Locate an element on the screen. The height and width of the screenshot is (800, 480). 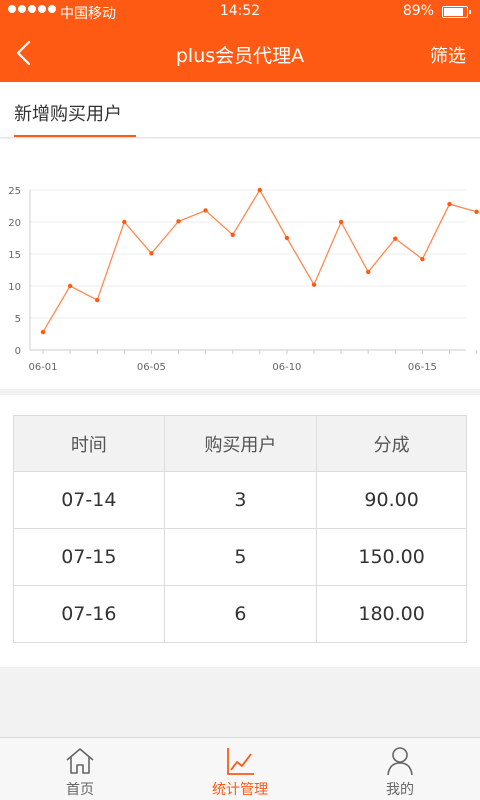
nav-bar: plus会员代理A 筛选 is located at coordinates (240, 53).